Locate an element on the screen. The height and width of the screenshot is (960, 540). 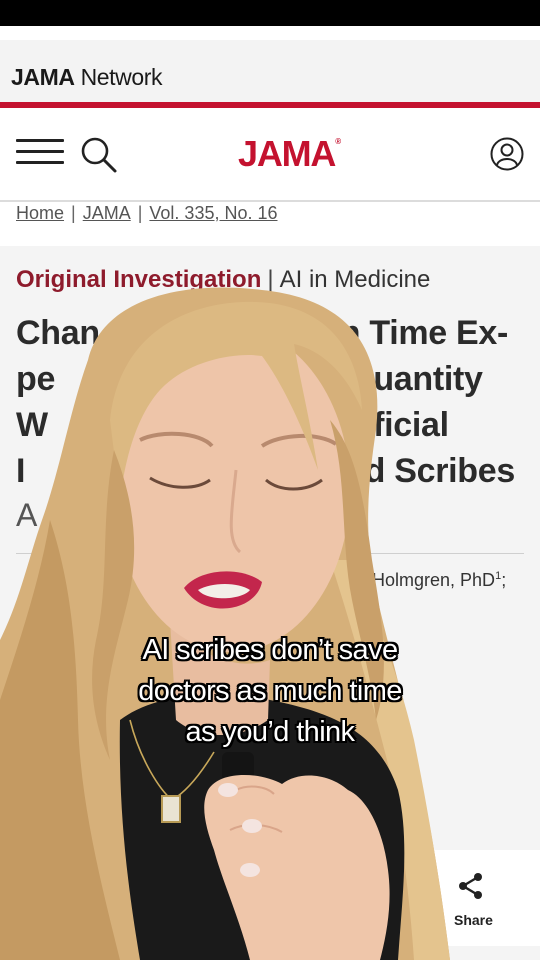
caption-line: AI scribes don’t save is located at coordinates (270, 650).